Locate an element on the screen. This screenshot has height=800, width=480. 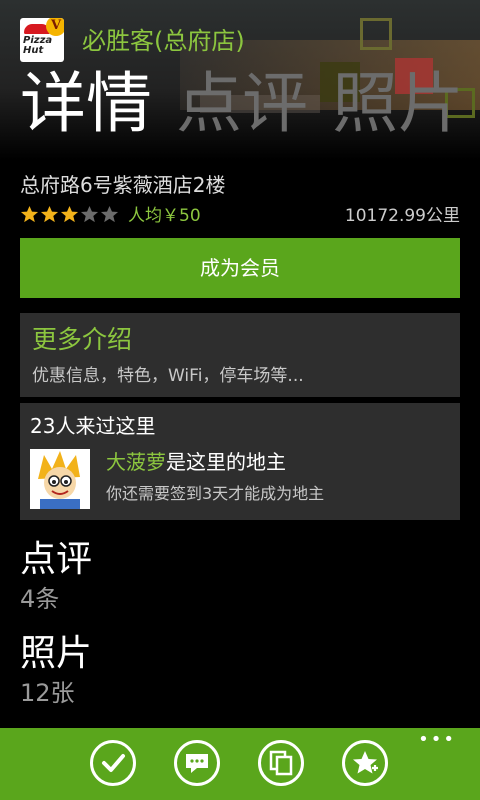
pivot-header: 详情 点评 照片 is located at coordinates (242, 104).